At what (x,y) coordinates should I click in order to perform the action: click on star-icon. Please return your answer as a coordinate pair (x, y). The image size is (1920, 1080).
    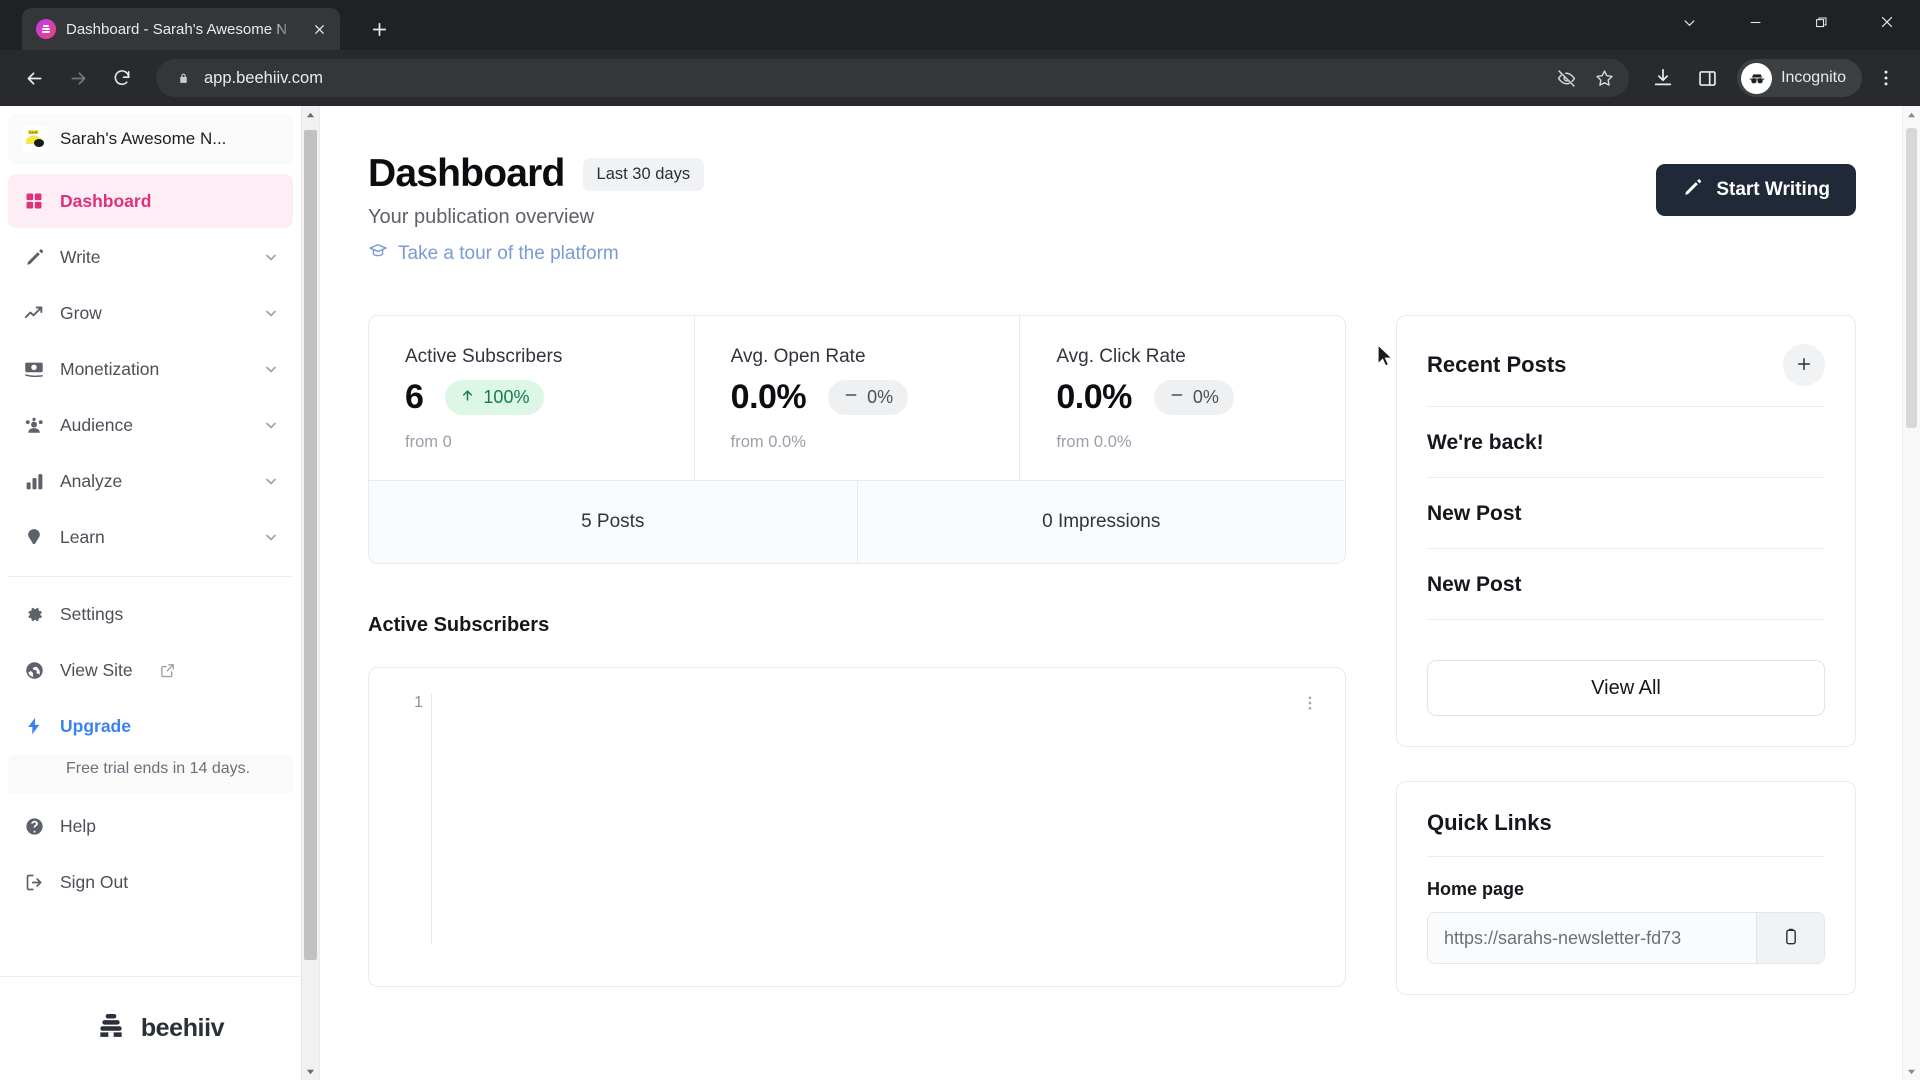
    Looking at the image, I should click on (1604, 78).